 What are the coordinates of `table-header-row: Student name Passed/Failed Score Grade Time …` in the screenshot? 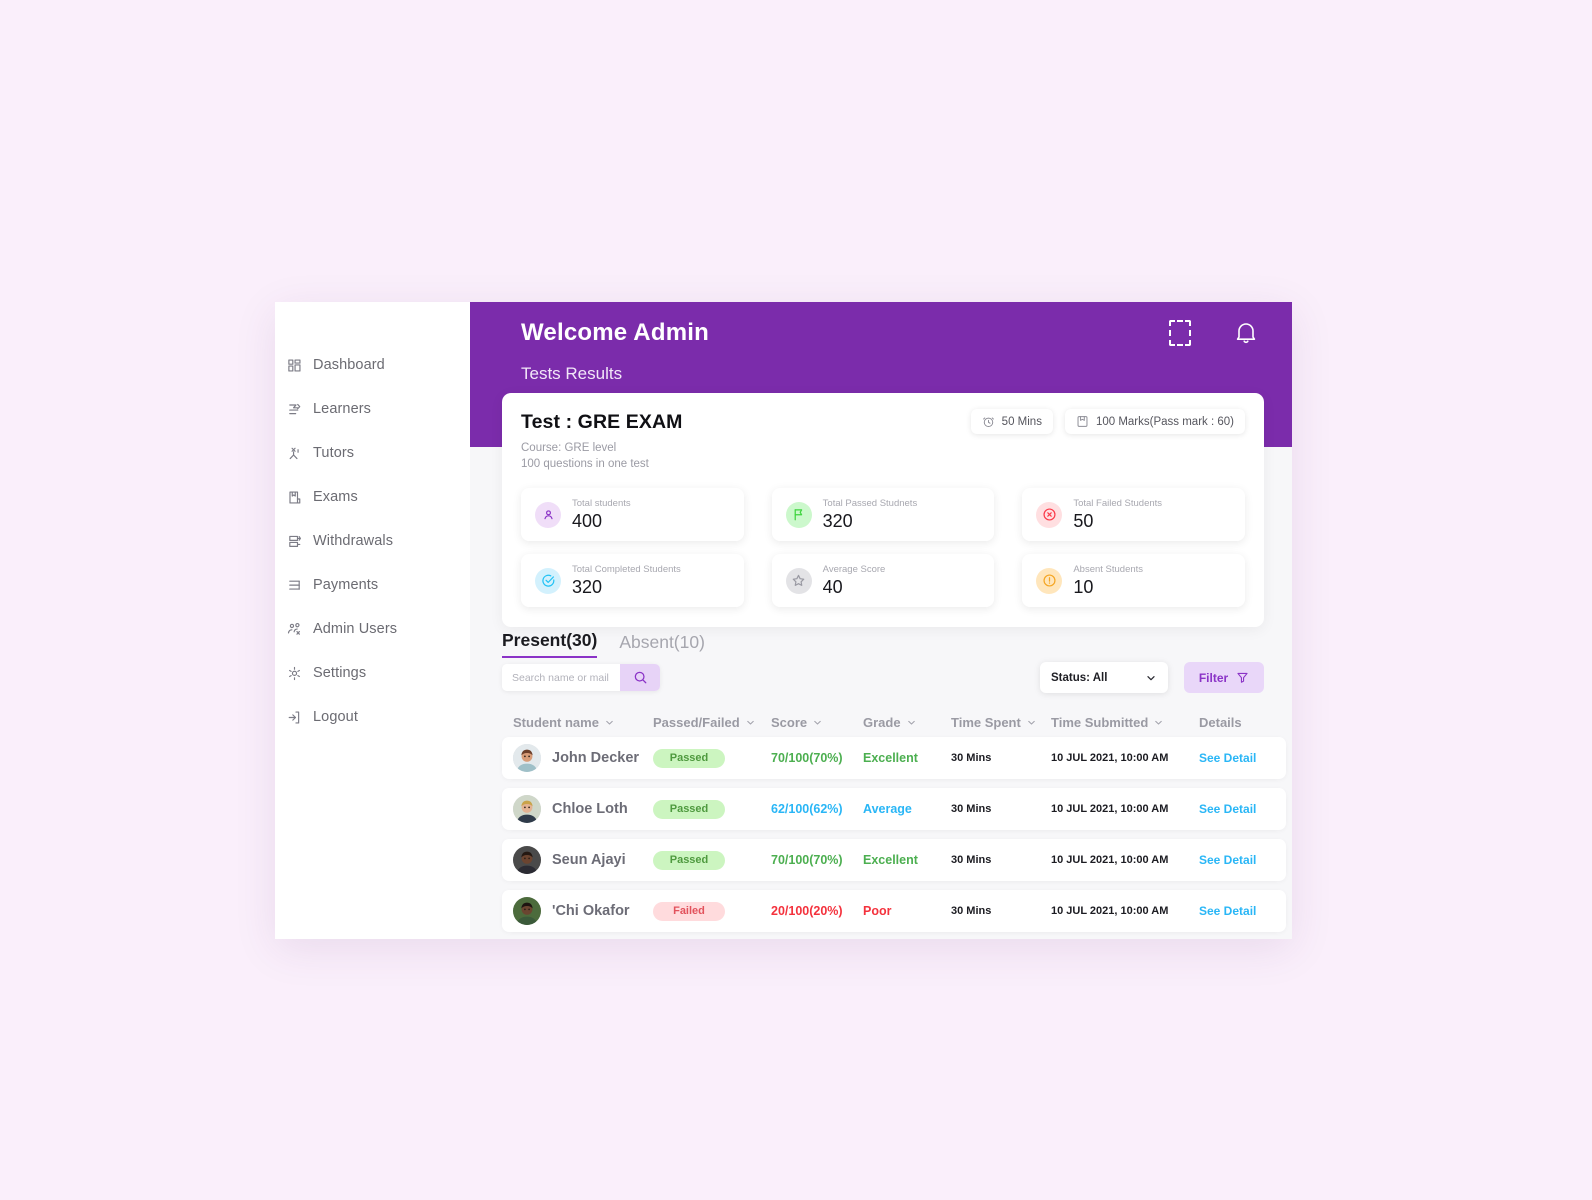 It's located at (894, 722).